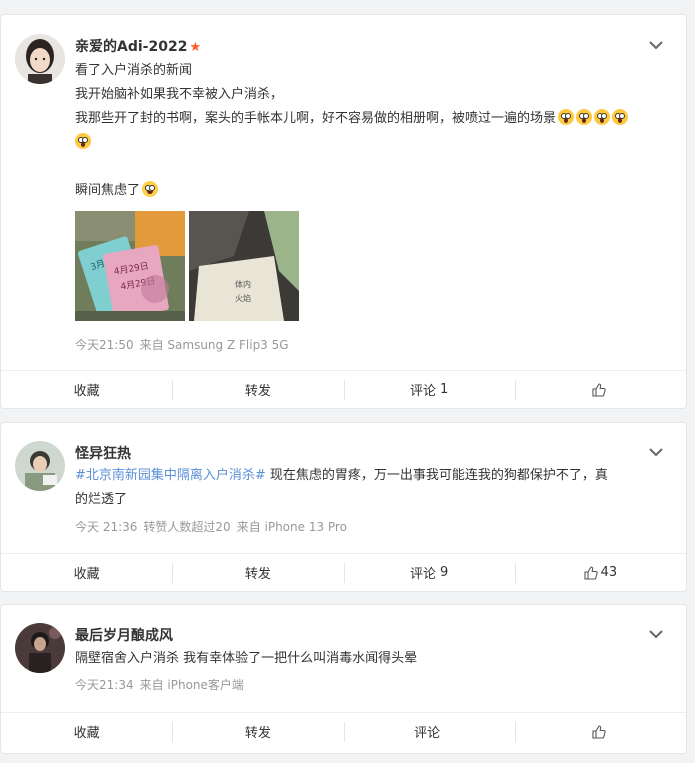 This screenshot has height=763, width=695. Describe the element at coordinates (195, 47) in the screenshot. I see `star-icon: ★` at that location.